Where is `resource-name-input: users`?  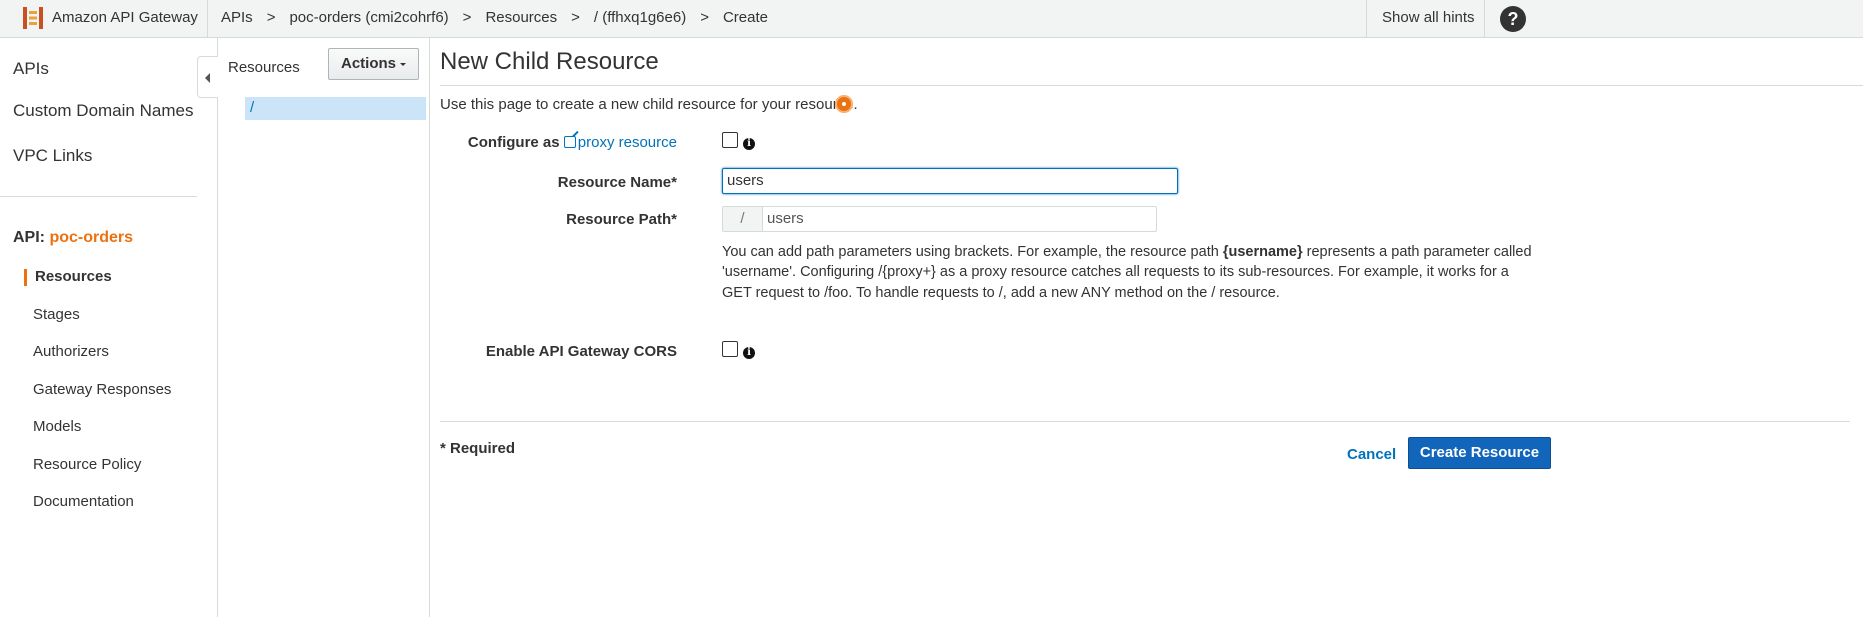
resource-name-input: users is located at coordinates (950, 181).